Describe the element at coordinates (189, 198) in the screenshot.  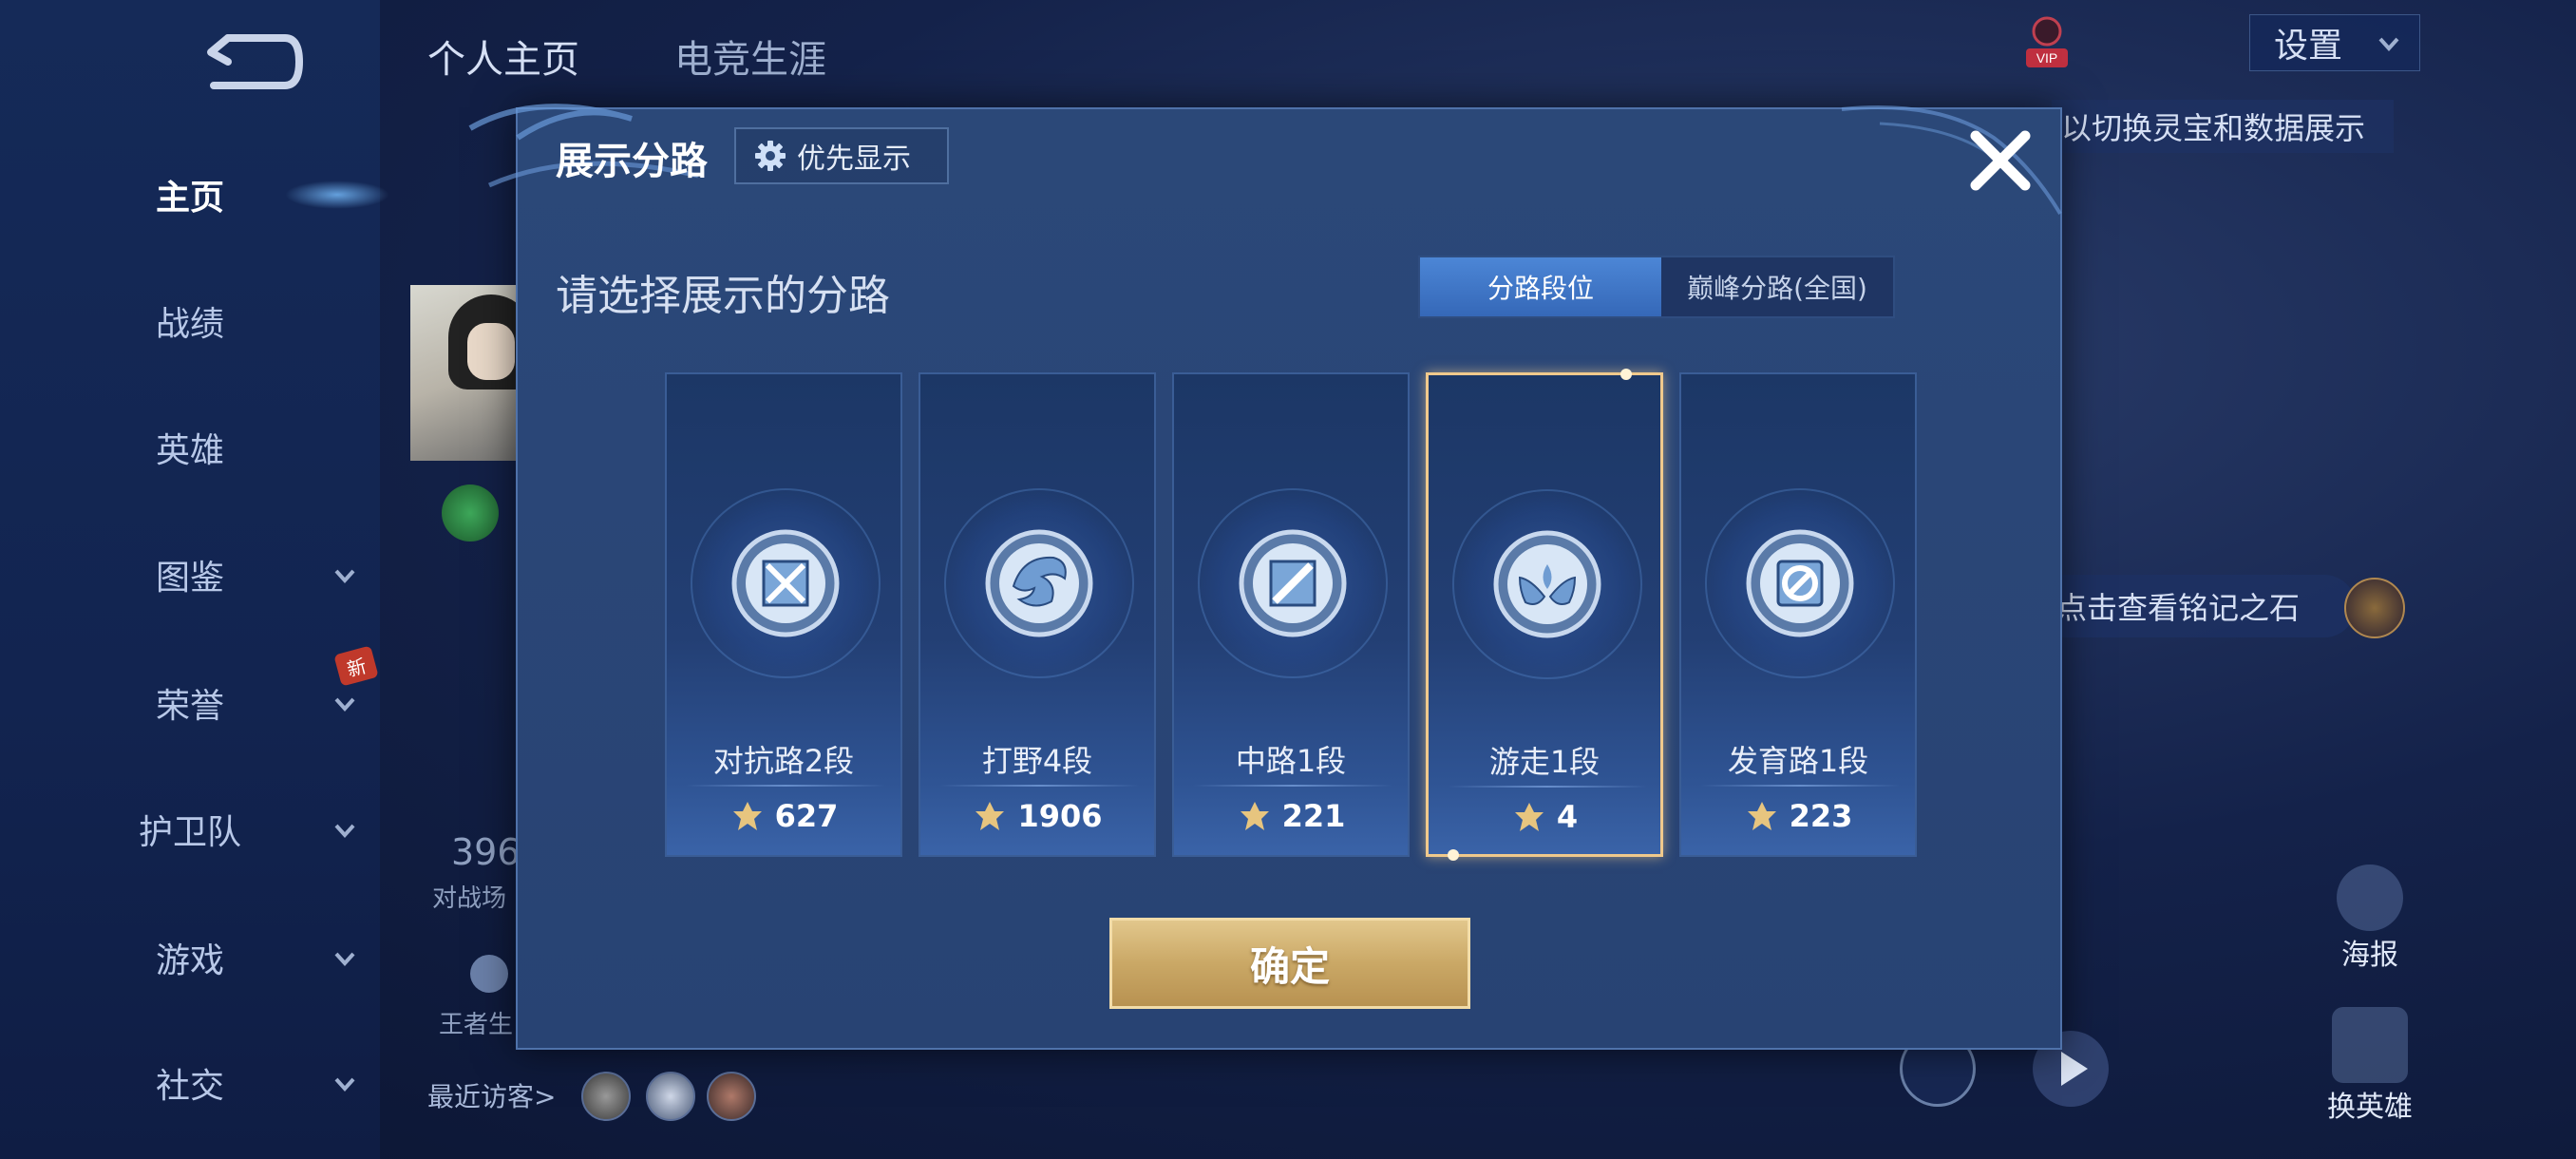
I see `sidebar-item-label: 主页` at that location.